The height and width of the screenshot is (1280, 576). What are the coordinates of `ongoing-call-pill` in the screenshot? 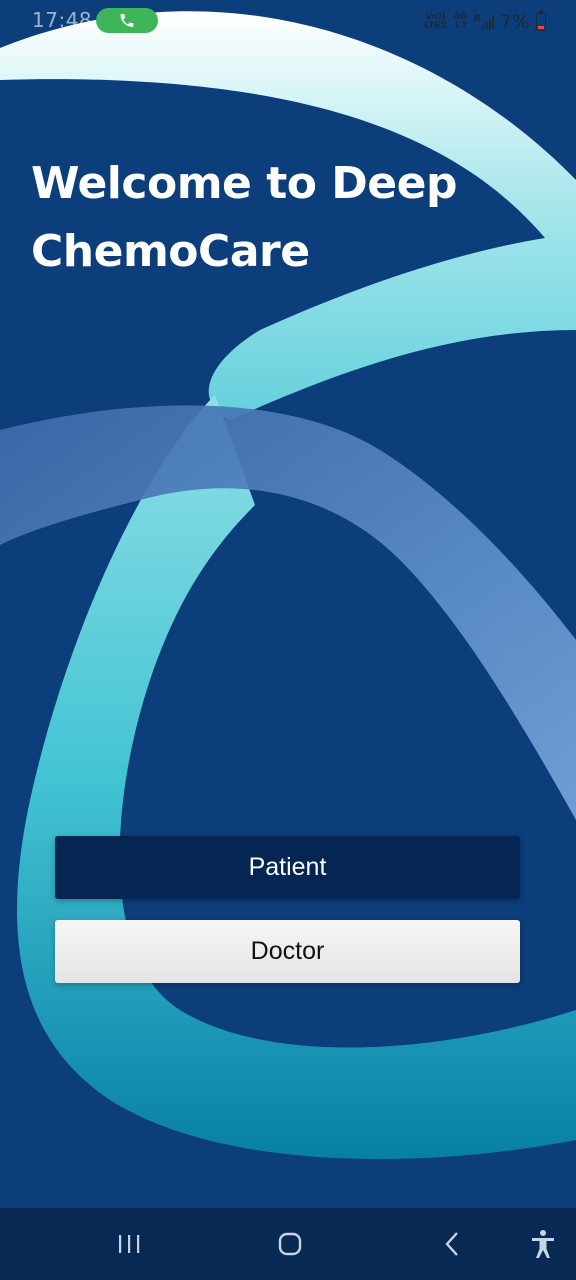 It's located at (127, 20).